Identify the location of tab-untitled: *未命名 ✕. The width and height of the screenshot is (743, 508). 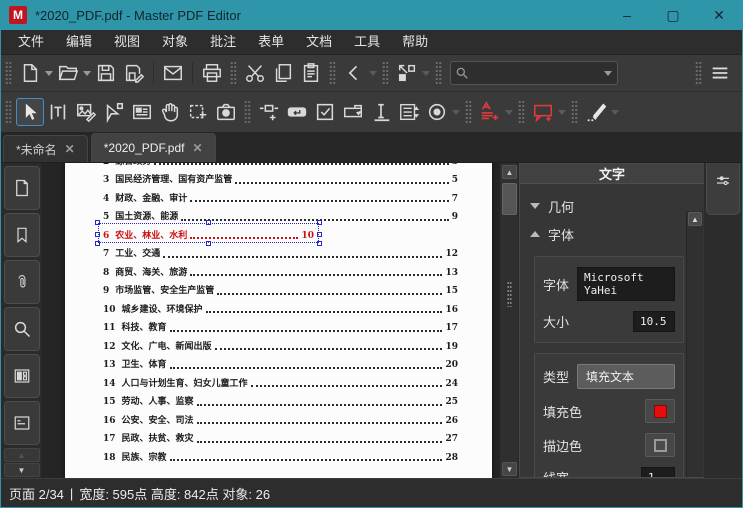
(45, 148).